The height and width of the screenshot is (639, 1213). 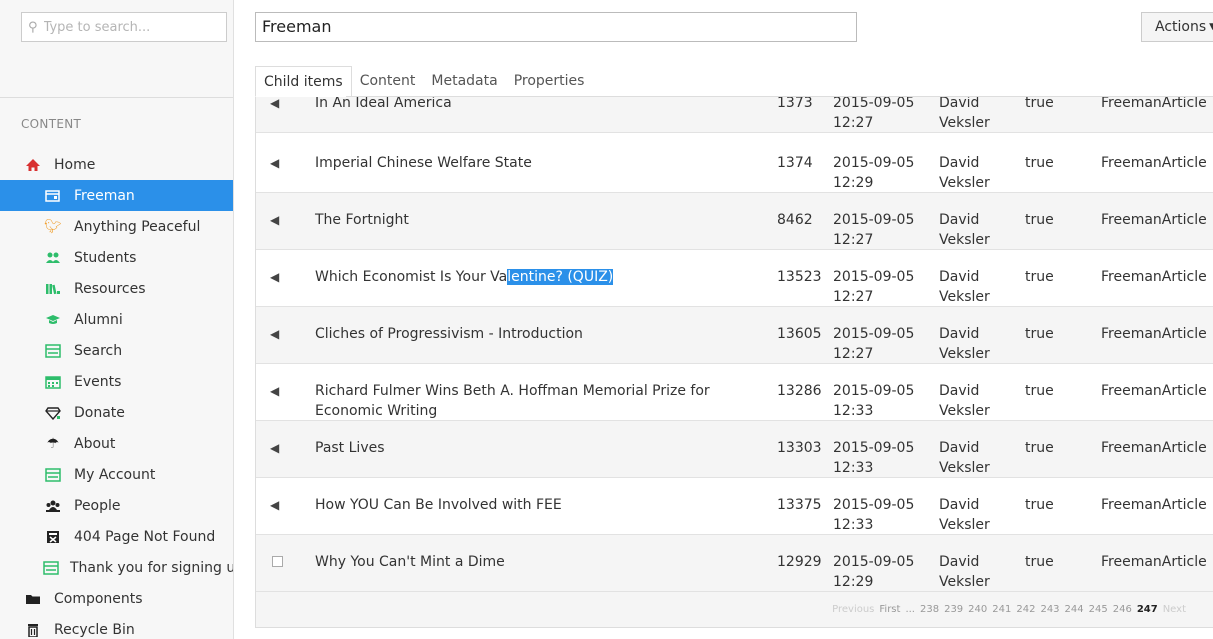 What do you see at coordinates (33, 27) in the screenshot?
I see `search-icon: ⚲` at bounding box center [33, 27].